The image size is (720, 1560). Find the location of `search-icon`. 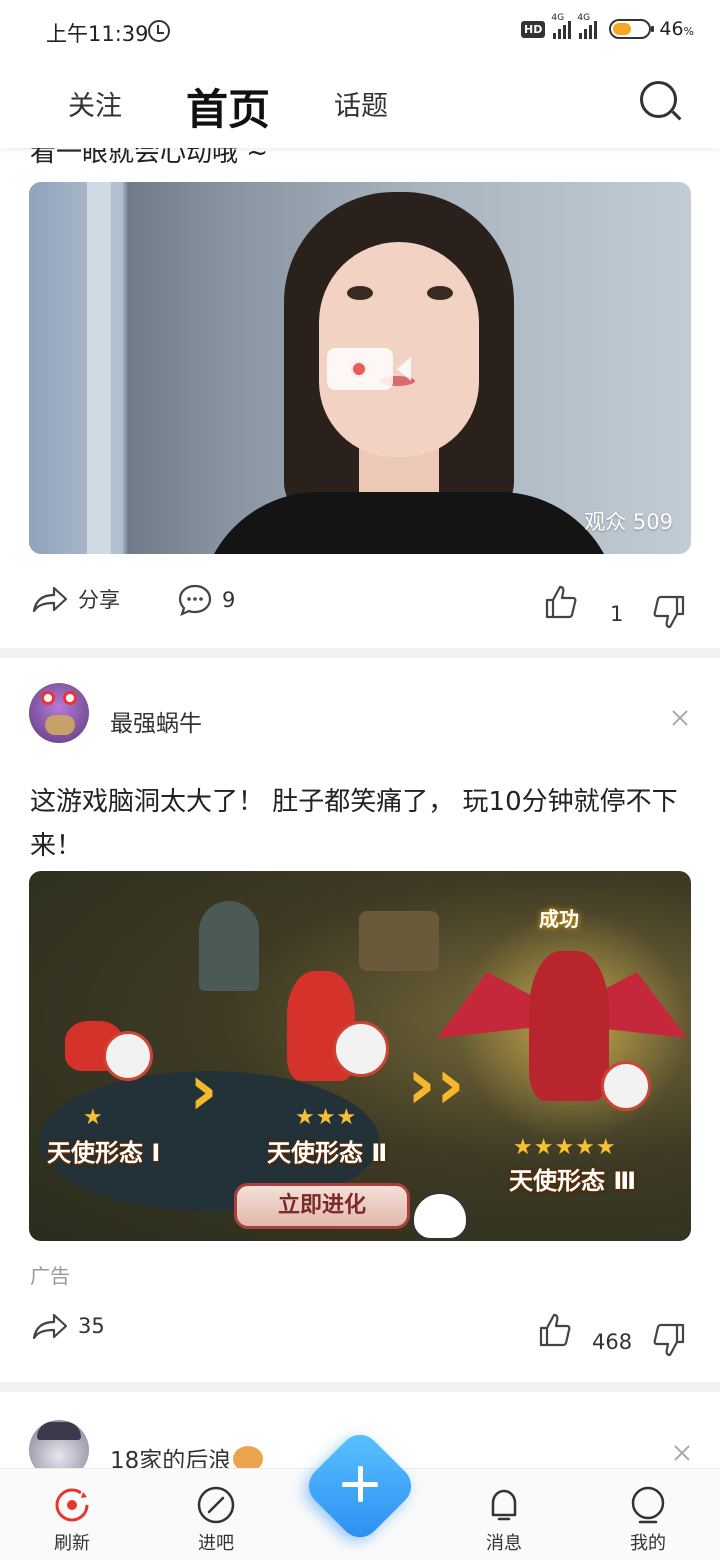

search-icon is located at coordinates (661, 101).